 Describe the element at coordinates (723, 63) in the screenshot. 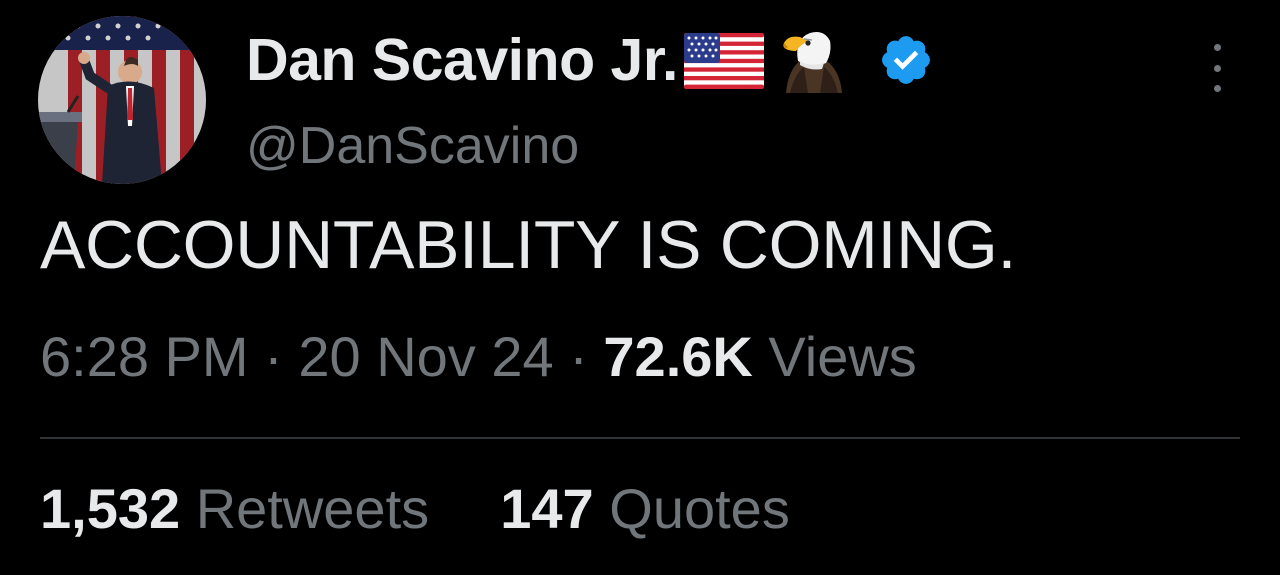

I see `flag-us-icon` at that location.